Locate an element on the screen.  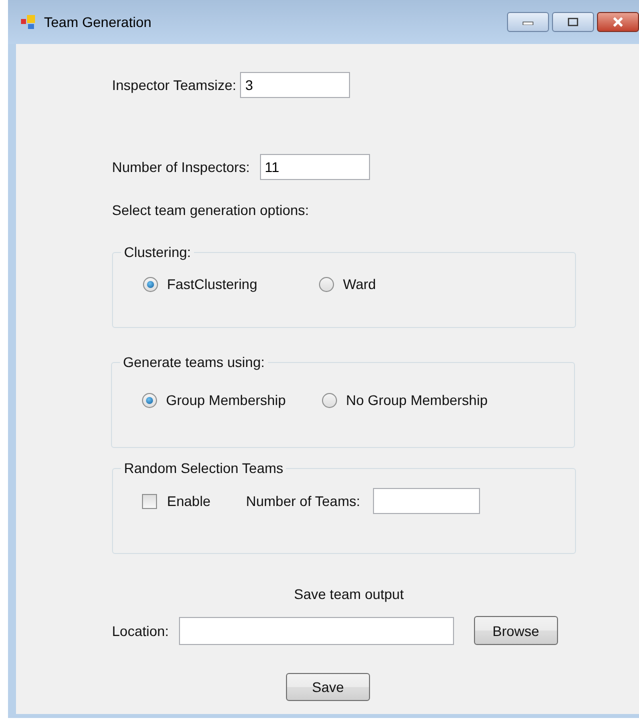
input-field: 11 is located at coordinates (315, 167).